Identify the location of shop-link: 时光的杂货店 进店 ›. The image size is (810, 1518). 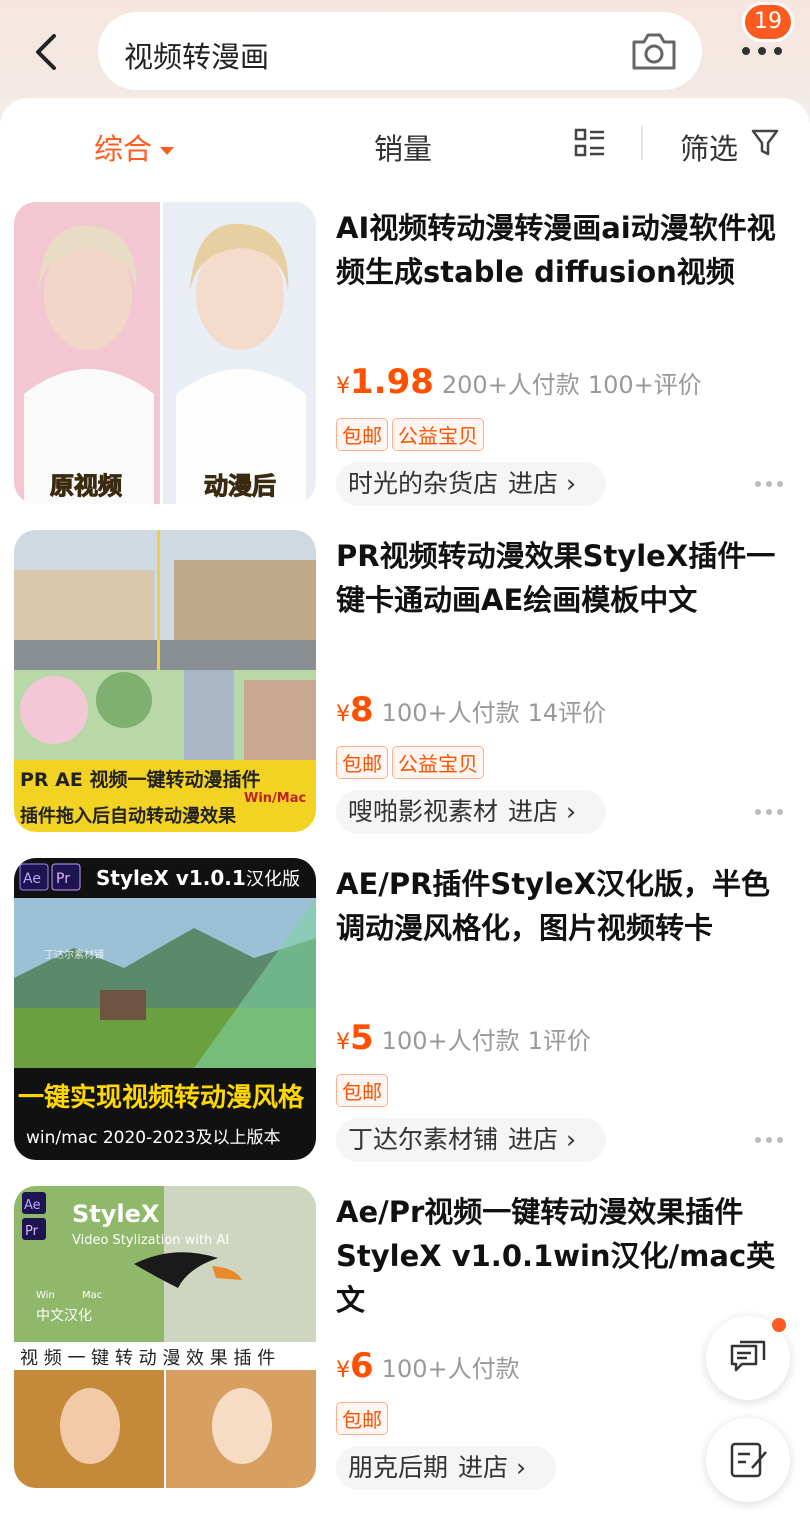
(471, 484).